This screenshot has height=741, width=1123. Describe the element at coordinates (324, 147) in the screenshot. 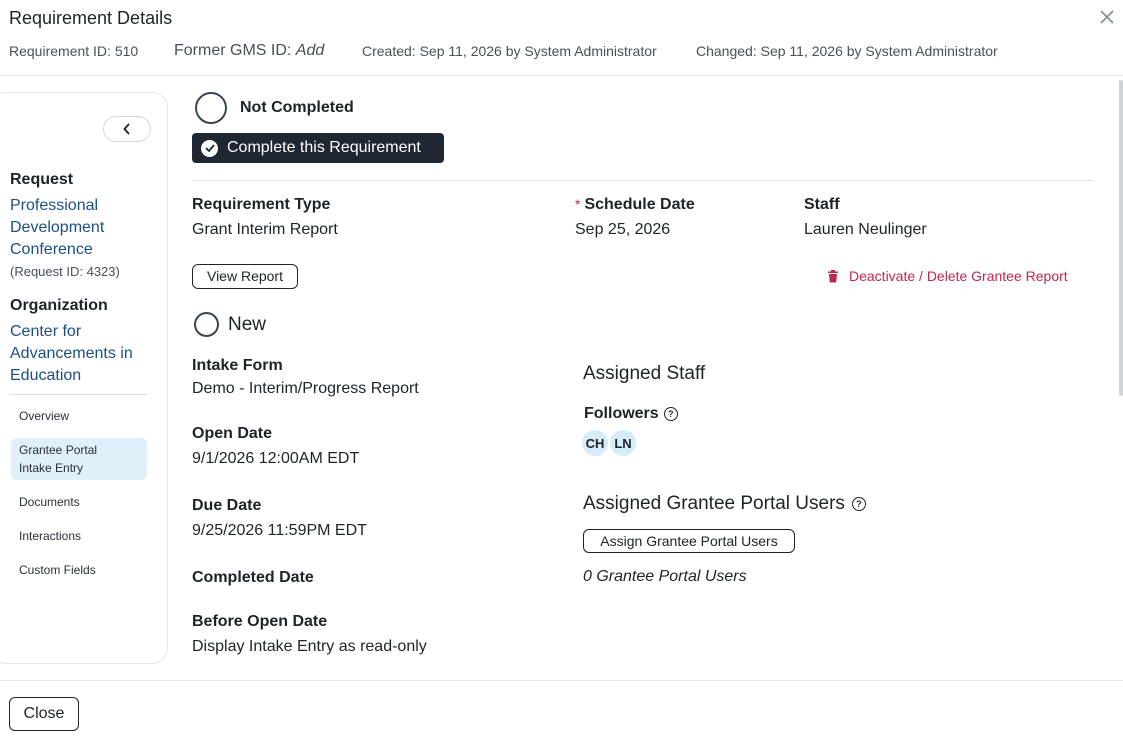

I see `complete-requirement-label: Complete this Requirement` at that location.